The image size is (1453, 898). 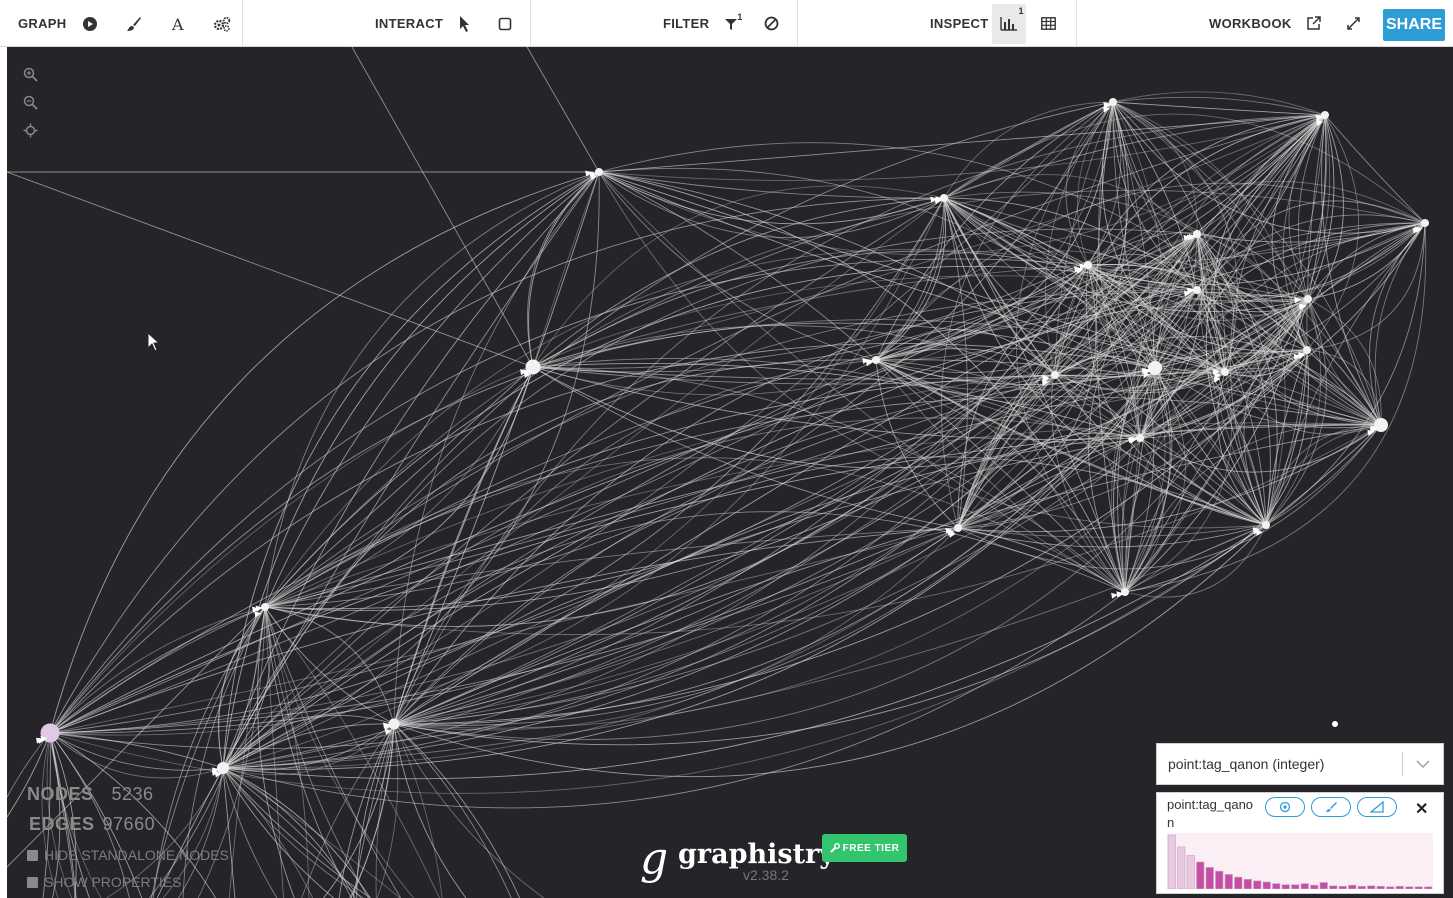 I want to click on attribute-select: point:tag_qanon (integer), so click(x=1300, y=764).